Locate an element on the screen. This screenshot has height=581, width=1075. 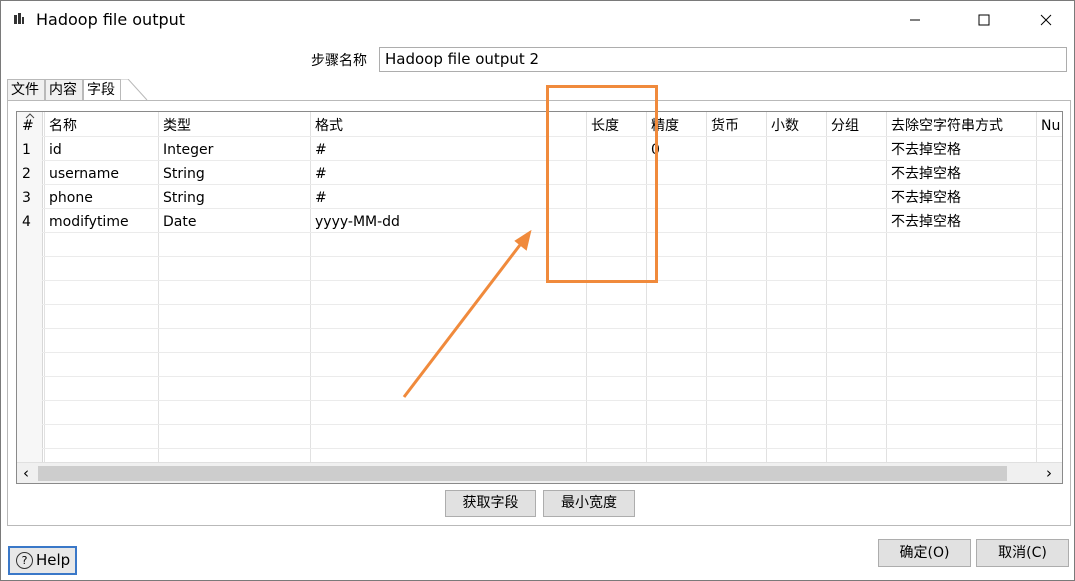
help-button: ? Help is located at coordinates (42, 560).